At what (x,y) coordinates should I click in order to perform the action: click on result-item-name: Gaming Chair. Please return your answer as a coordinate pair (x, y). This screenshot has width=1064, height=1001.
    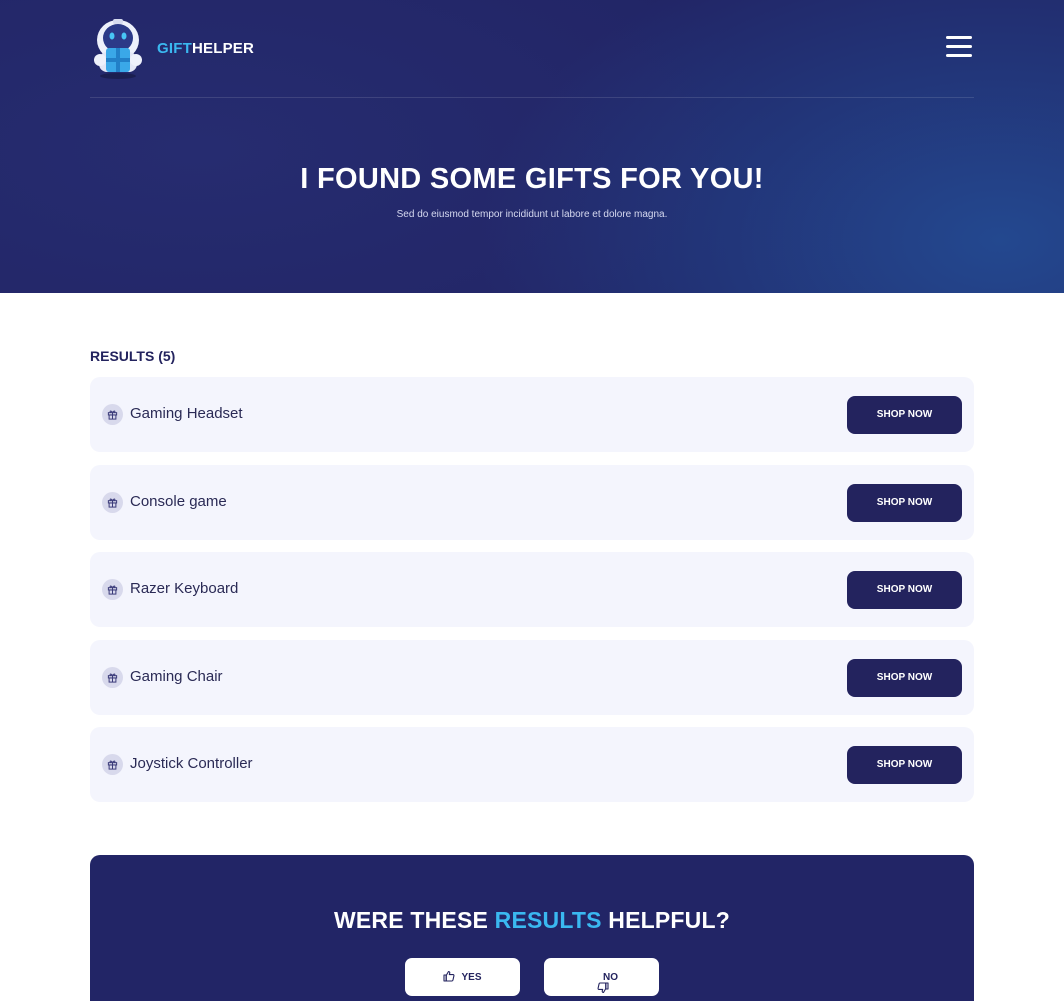
    Looking at the image, I should click on (176, 676).